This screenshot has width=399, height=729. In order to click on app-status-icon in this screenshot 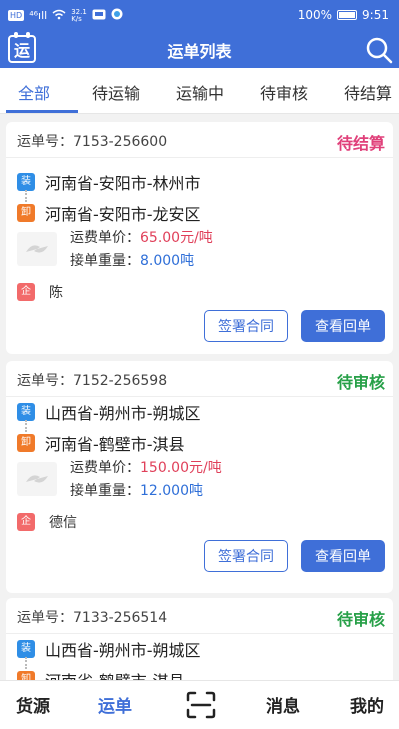, I will do `click(117, 15)`.